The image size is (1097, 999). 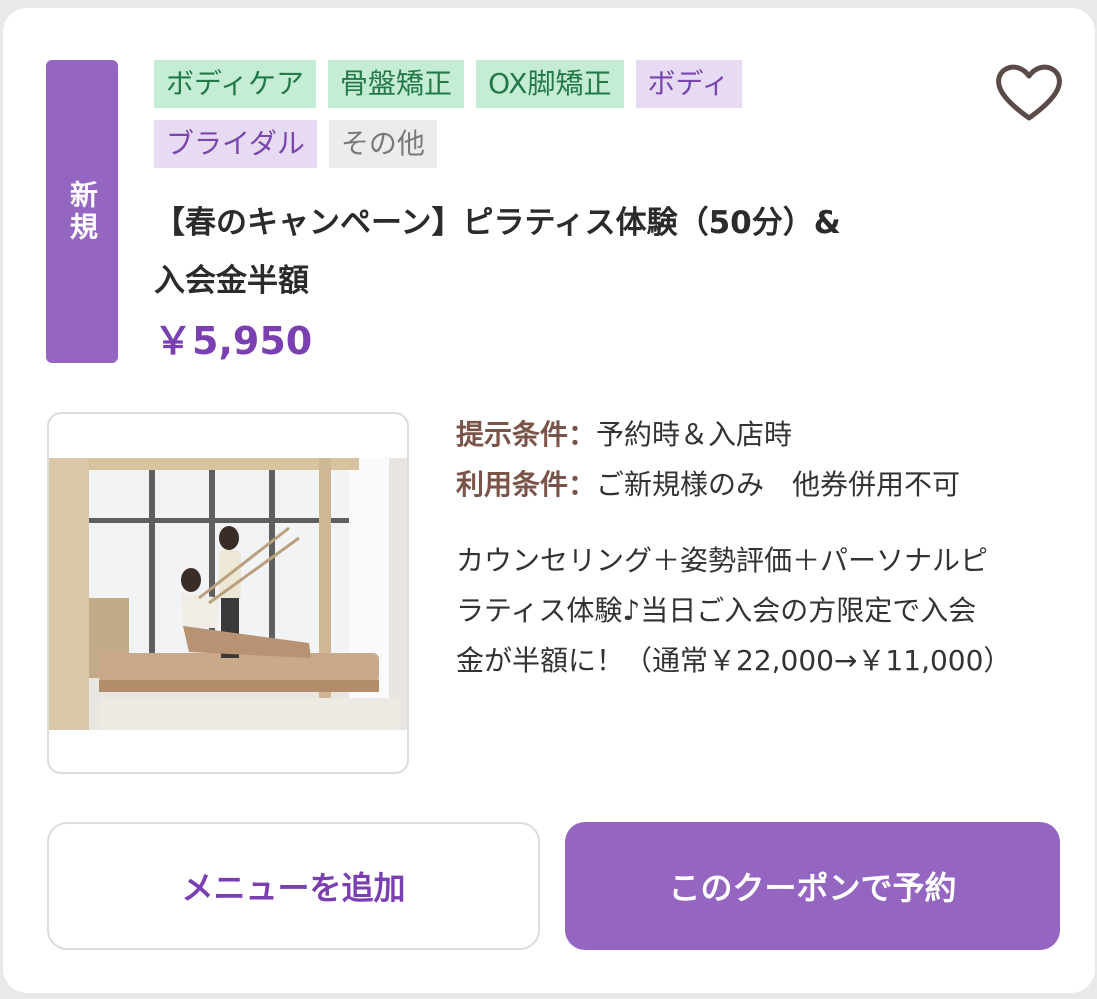 I want to click on new-customer-badge: 新規, so click(x=82, y=211).